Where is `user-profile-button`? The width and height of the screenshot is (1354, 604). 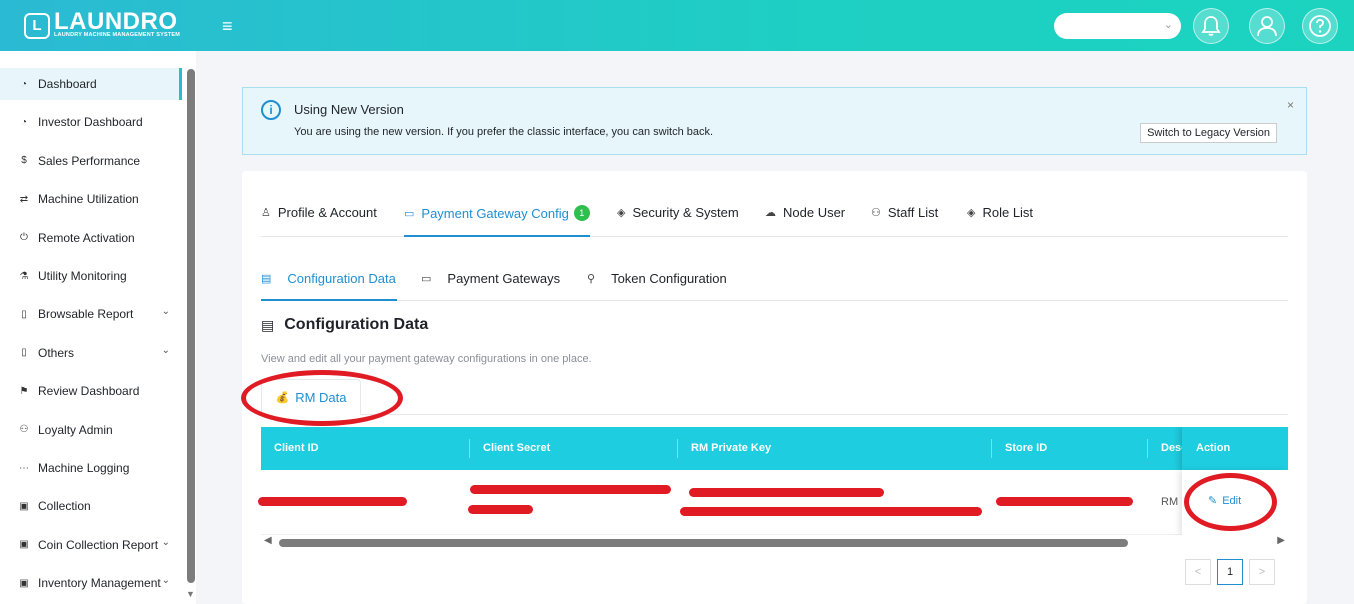 user-profile-button is located at coordinates (1267, 26).